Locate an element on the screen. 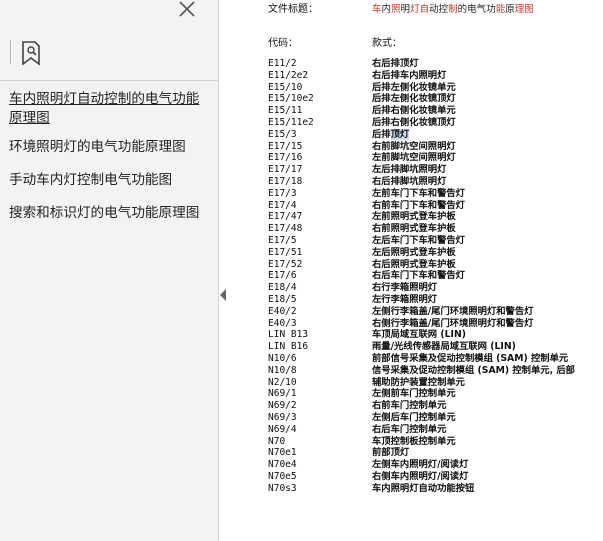 The width and height of the screenshot is (603, 541). part-code: N70e1 is located at coordinates (282, 453).